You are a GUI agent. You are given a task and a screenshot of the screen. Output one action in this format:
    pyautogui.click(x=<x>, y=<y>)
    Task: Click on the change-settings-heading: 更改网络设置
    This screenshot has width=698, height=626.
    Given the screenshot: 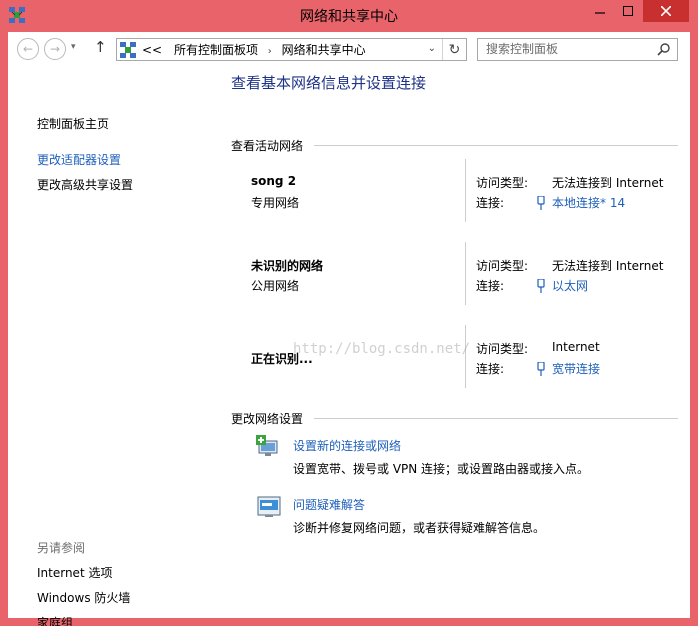 What is the action you would take?
    pyautogui.click(x=267, y=419)
    